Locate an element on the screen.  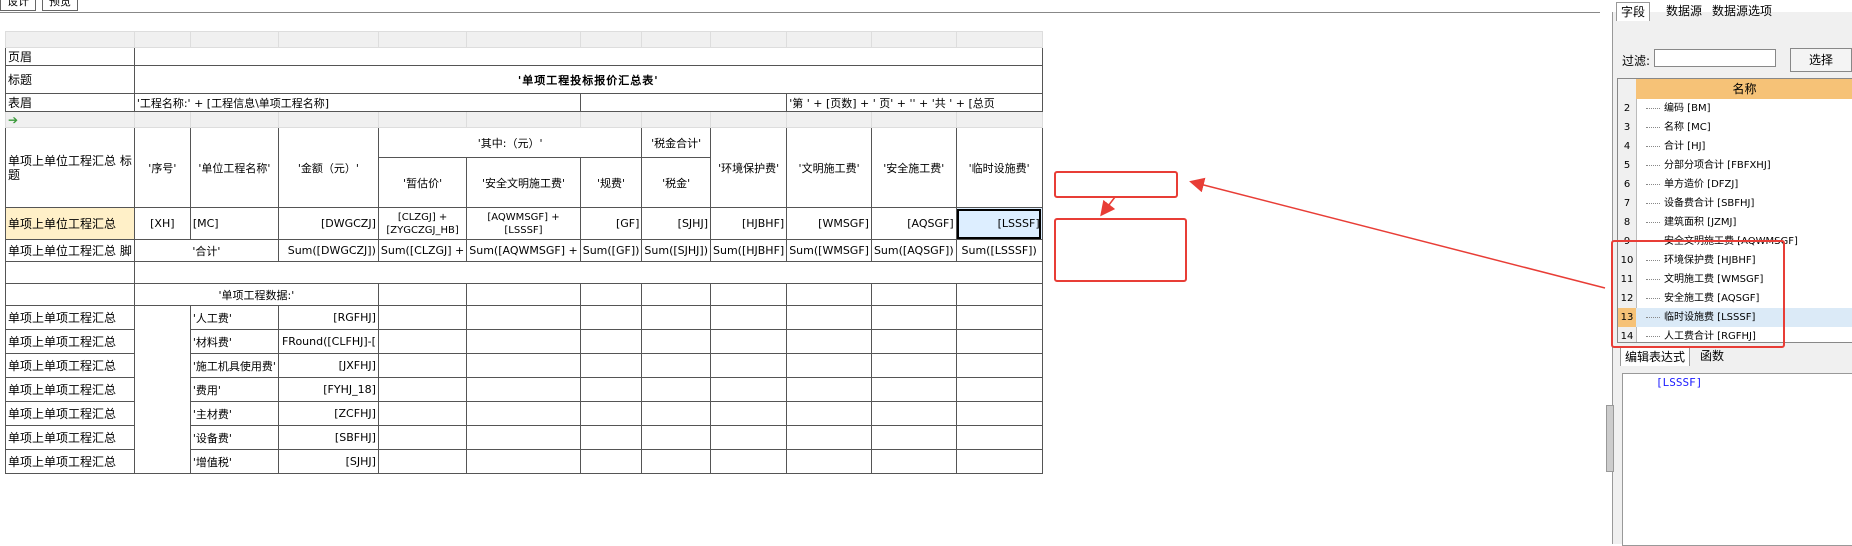
item-name: '增值税' is located at coordinates (234, 461).